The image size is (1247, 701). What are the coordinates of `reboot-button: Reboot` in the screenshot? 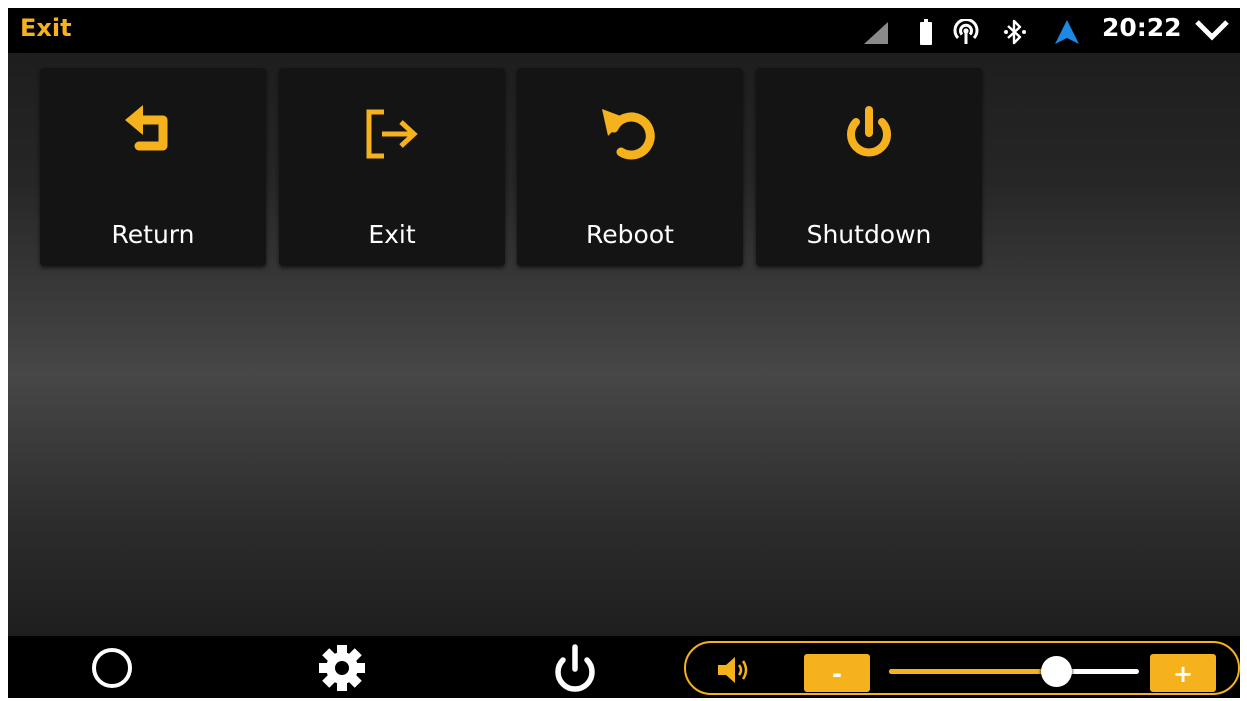 It's located at (630, 167).